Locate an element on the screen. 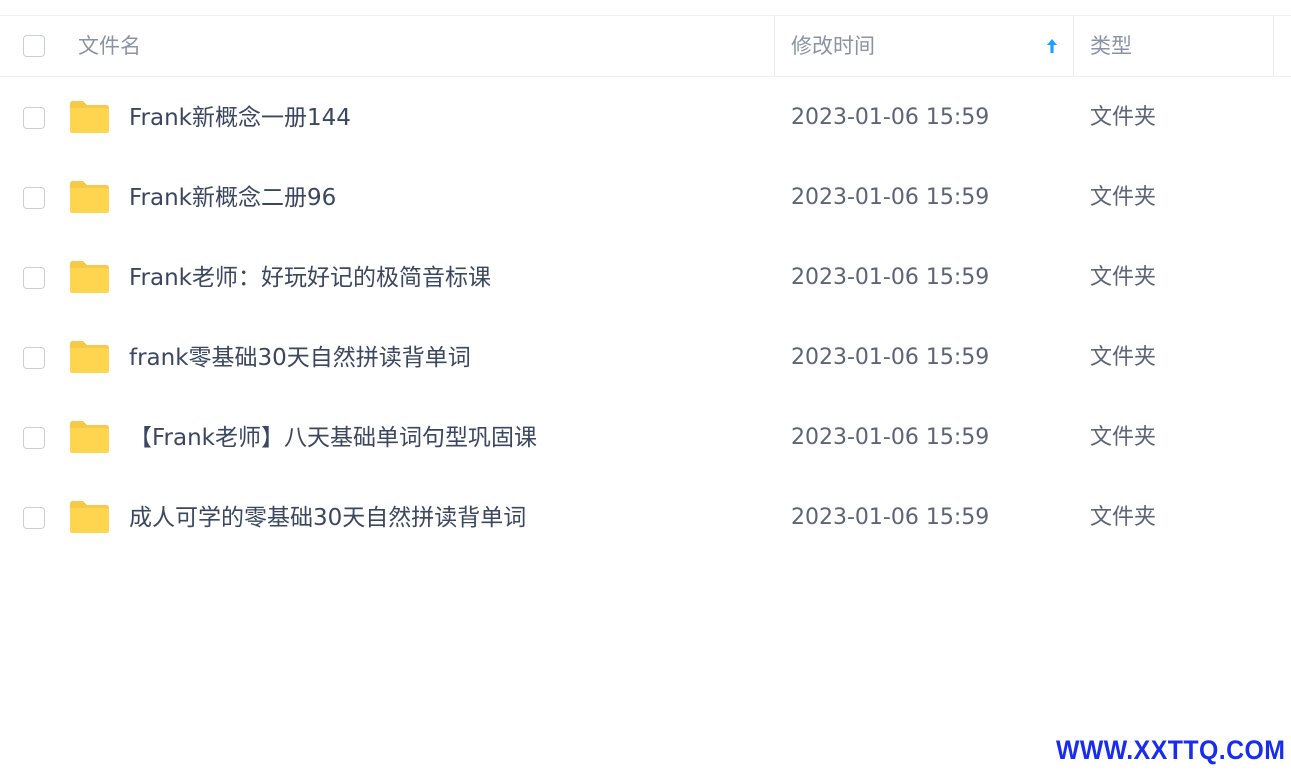  column-header-name: 文件名 is located at coordinates (109, 46).